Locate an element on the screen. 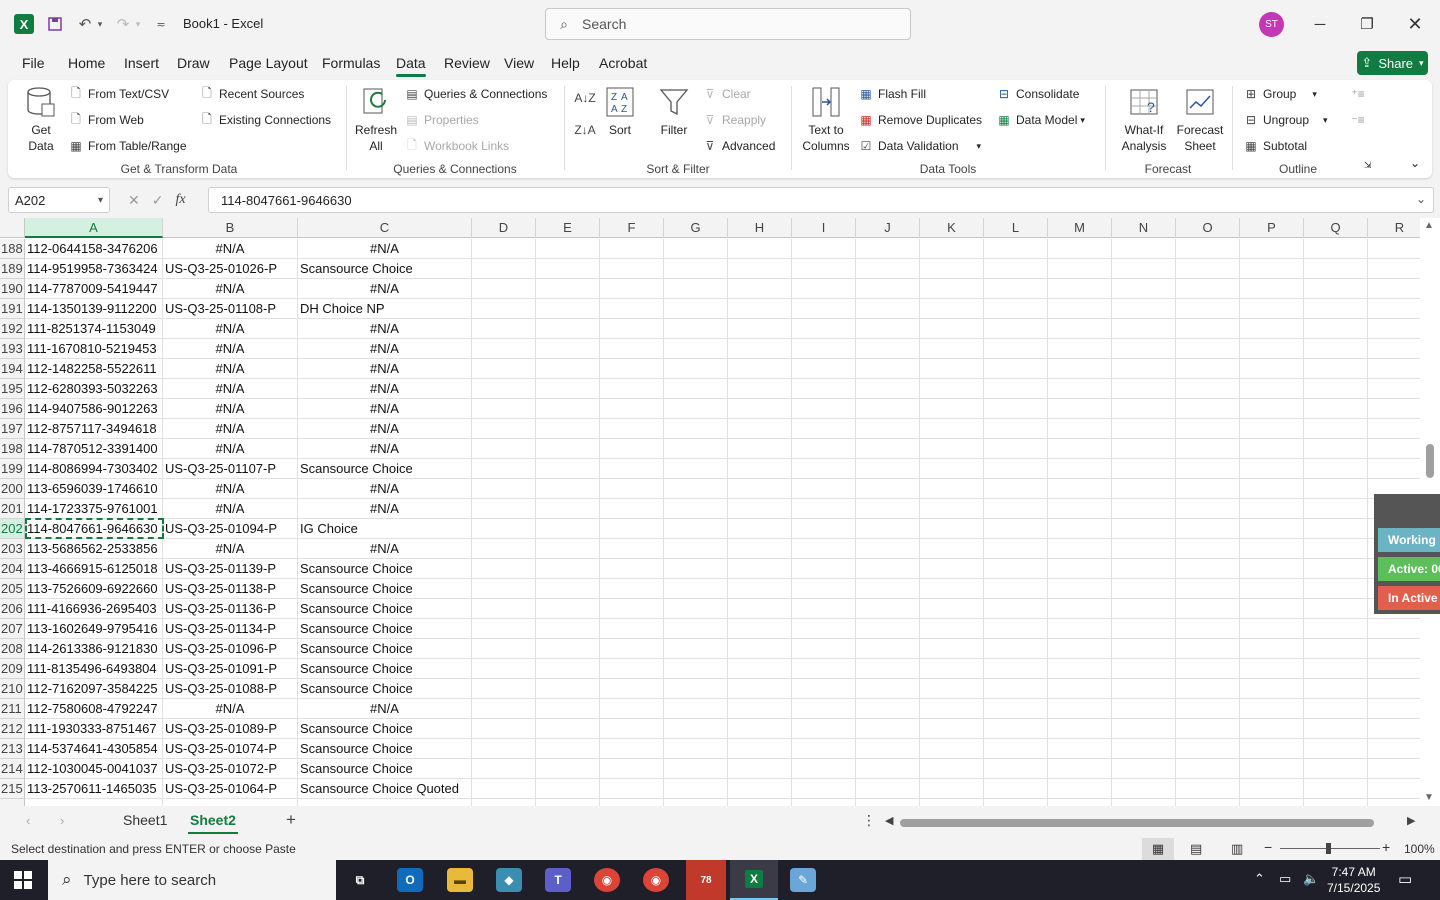 This screenshot has width=1440, height=900. cell-a: 114-5374641-4305854 is located at coordinates (94, 749).